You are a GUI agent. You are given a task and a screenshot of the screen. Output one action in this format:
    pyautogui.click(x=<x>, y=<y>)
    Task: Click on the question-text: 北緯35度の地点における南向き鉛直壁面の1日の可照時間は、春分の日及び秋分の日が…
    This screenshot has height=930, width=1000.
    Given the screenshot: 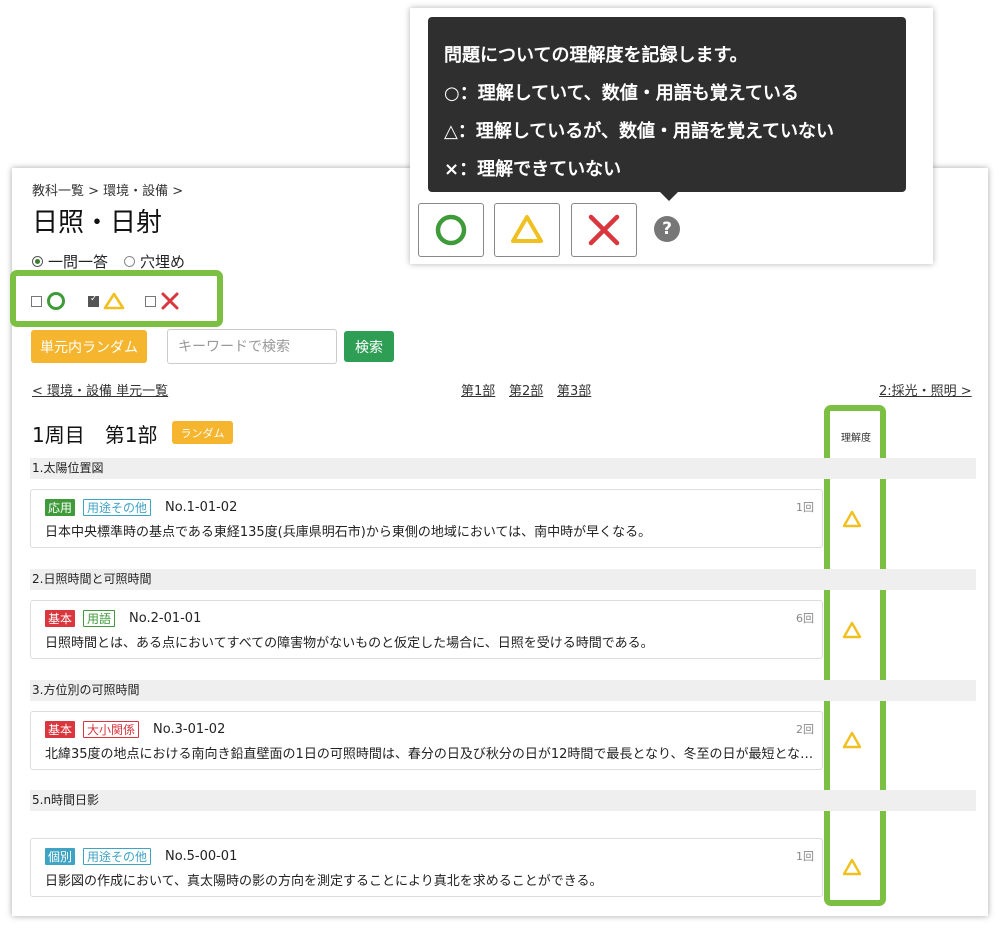 What is the action you would take?
    pyautogui.click(x=430, y=754)
    